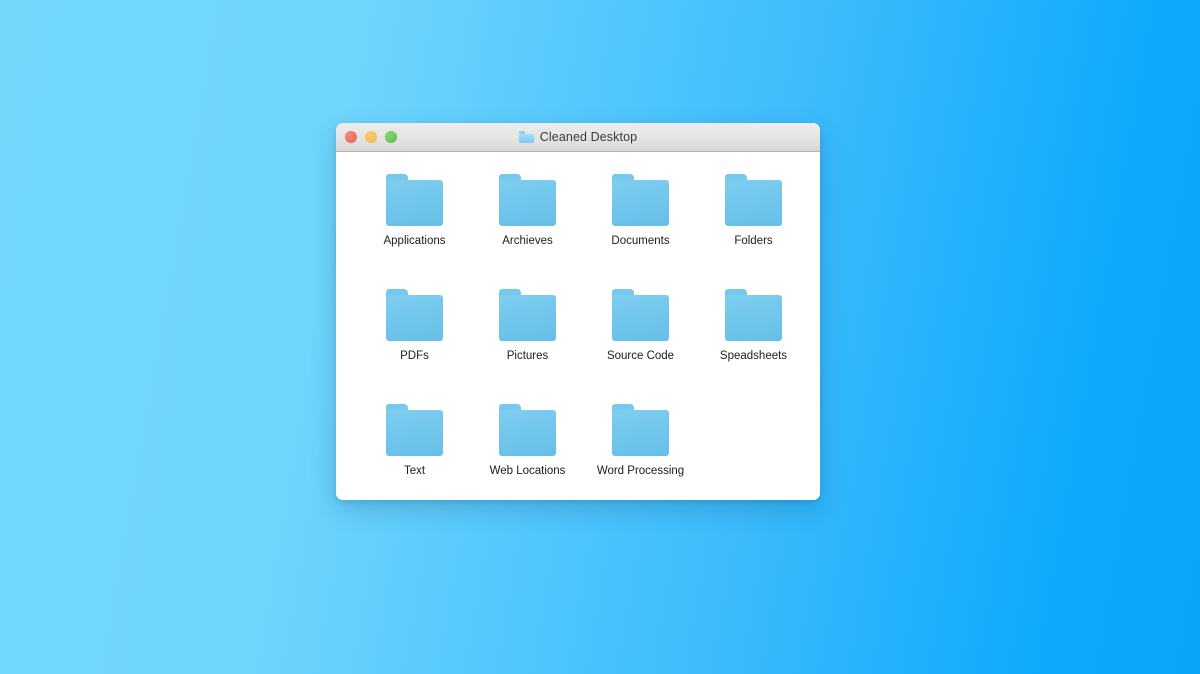  Describe the element at coordinates (414, 356) in the screenshot. I see `file-item-label: PDFs` at that location.